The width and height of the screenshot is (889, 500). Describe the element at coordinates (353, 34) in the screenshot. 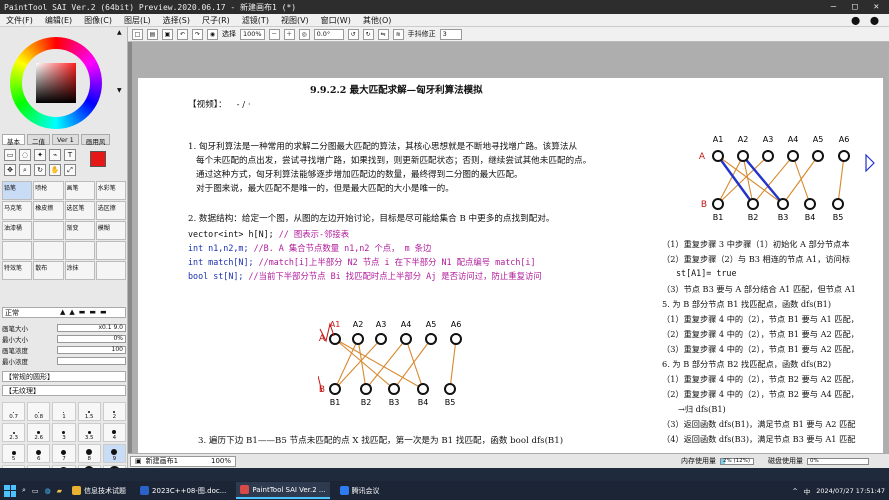

I see `rotate-left-icon: ↺` at that location.